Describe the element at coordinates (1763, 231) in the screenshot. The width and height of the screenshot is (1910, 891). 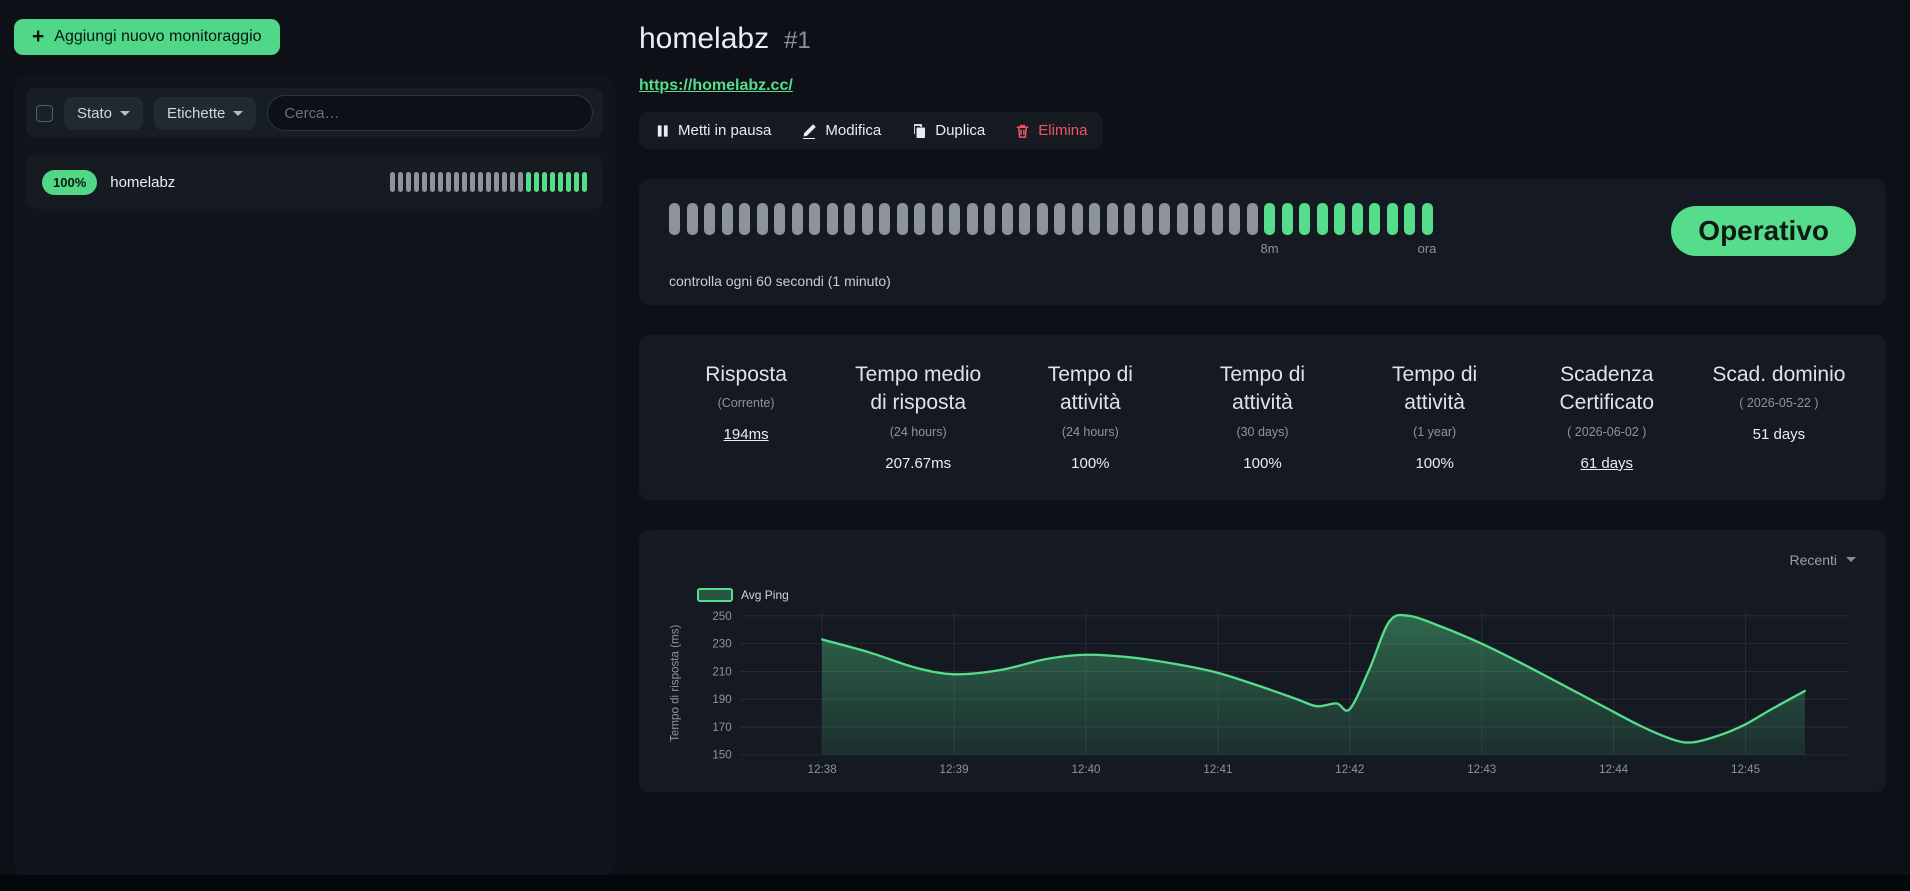
I see `status-badge: Operativo` at that location.